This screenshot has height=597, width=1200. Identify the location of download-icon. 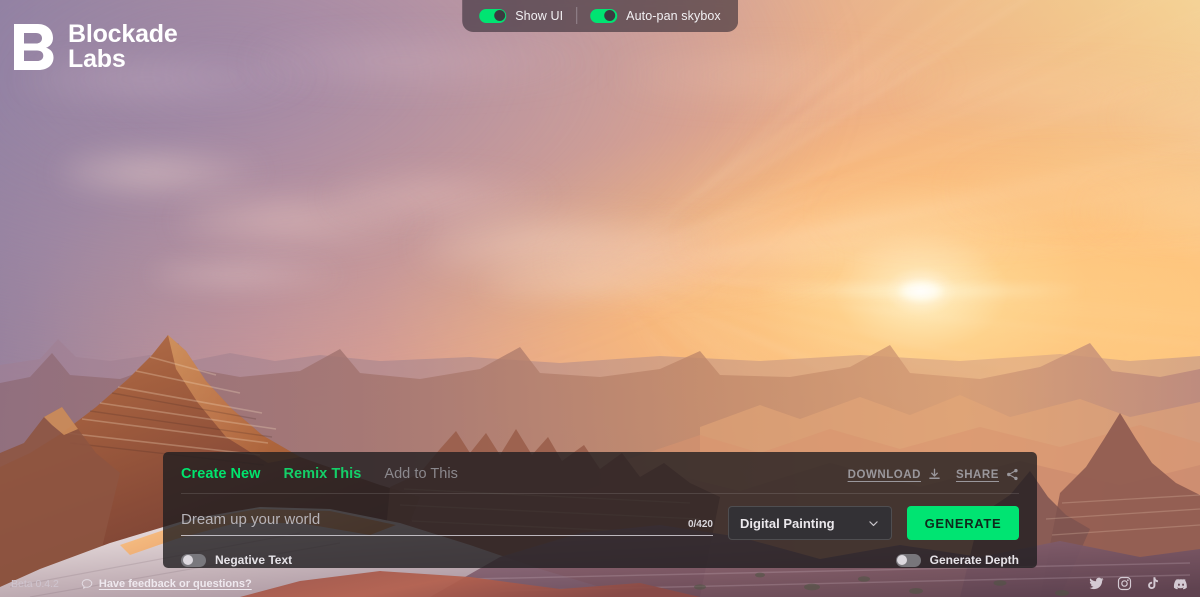
(934, 473).